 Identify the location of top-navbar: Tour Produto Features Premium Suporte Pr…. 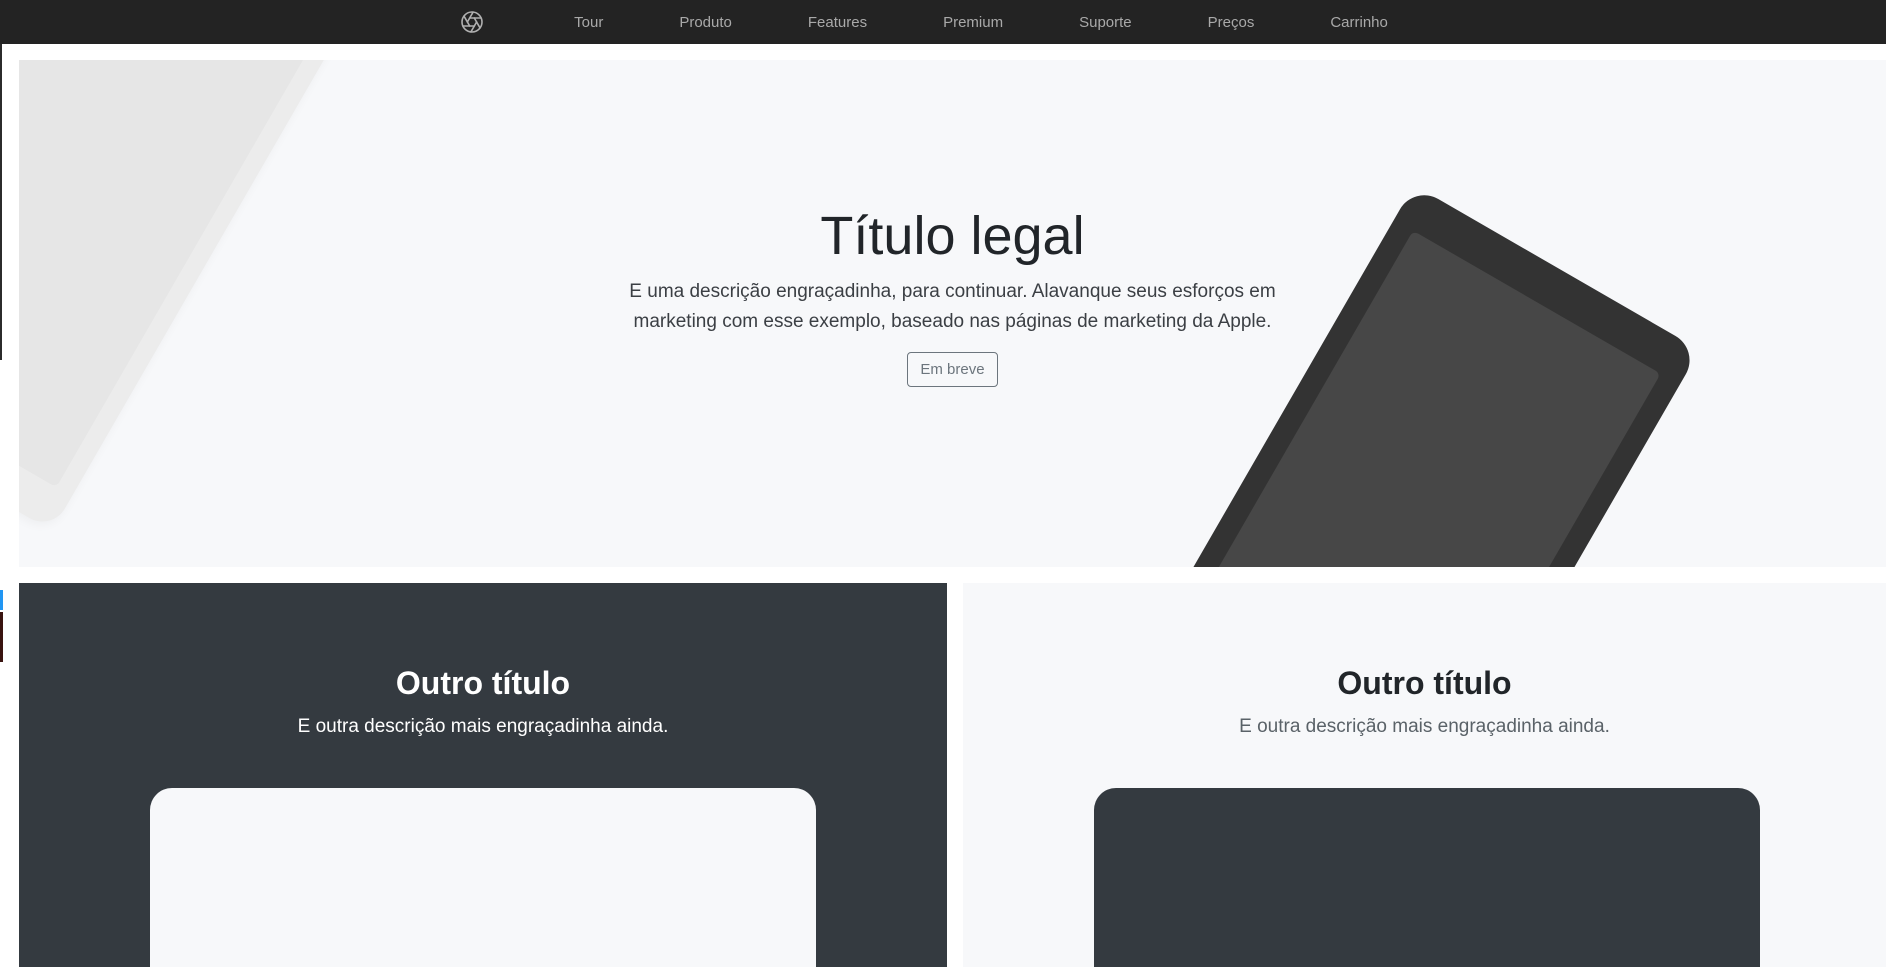
(943, 22).